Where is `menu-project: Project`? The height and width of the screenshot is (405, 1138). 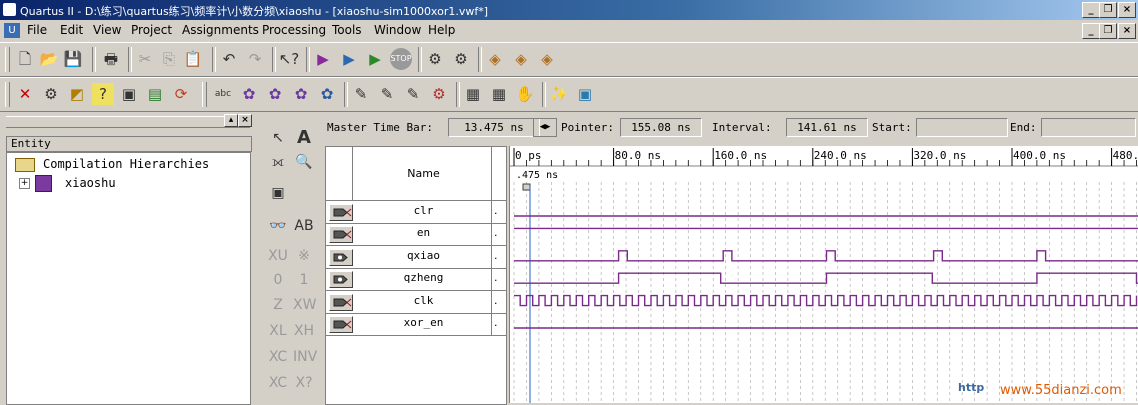
menu-project: Project is located at coordinates (151, 30).